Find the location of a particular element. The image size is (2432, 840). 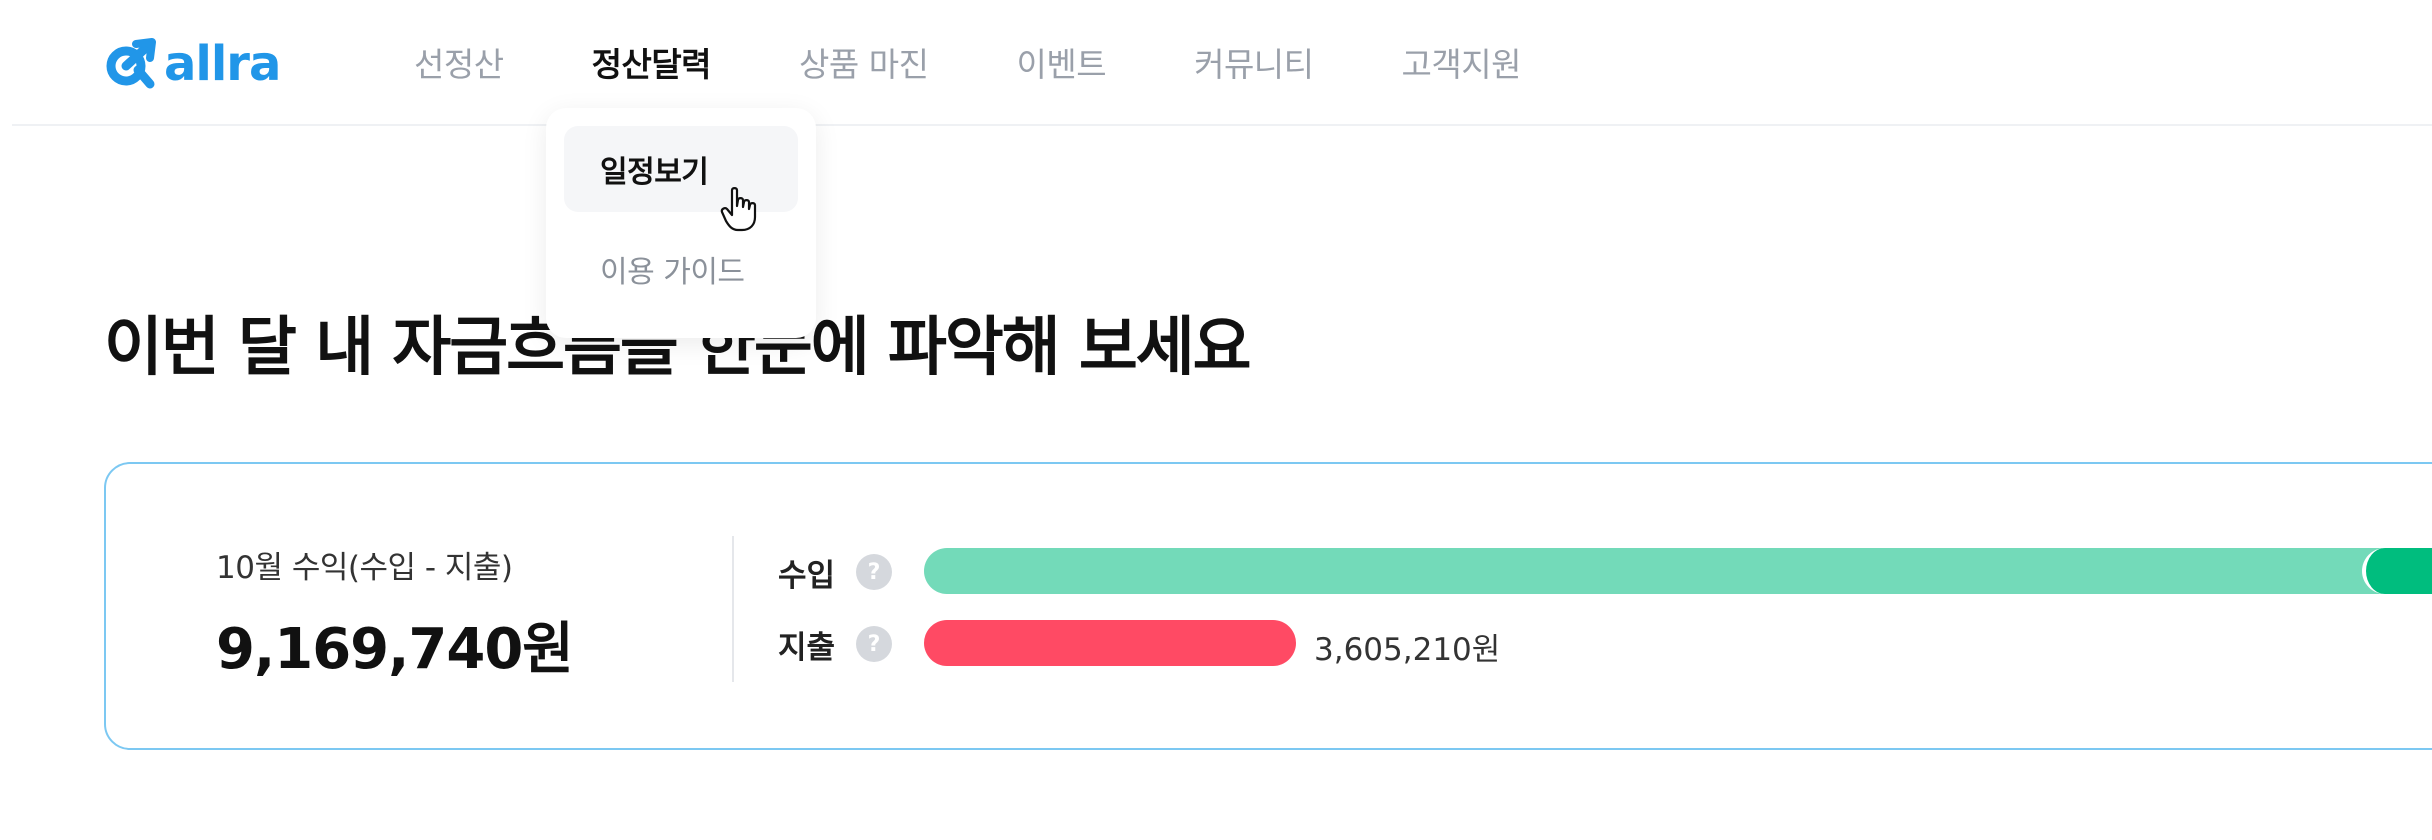

nav-item-events: 이벤트 is located at coordinates (1061, 62).